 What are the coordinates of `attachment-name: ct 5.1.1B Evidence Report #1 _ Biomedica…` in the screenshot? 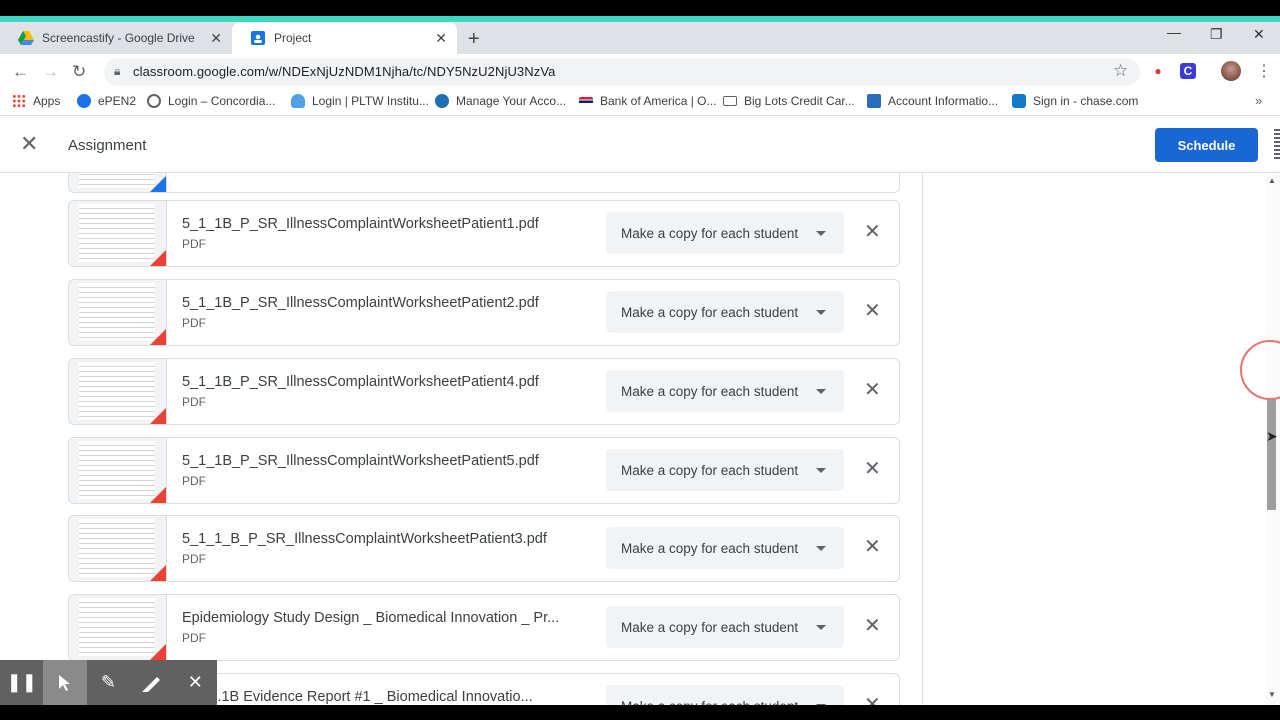 It's located at (357, 697).